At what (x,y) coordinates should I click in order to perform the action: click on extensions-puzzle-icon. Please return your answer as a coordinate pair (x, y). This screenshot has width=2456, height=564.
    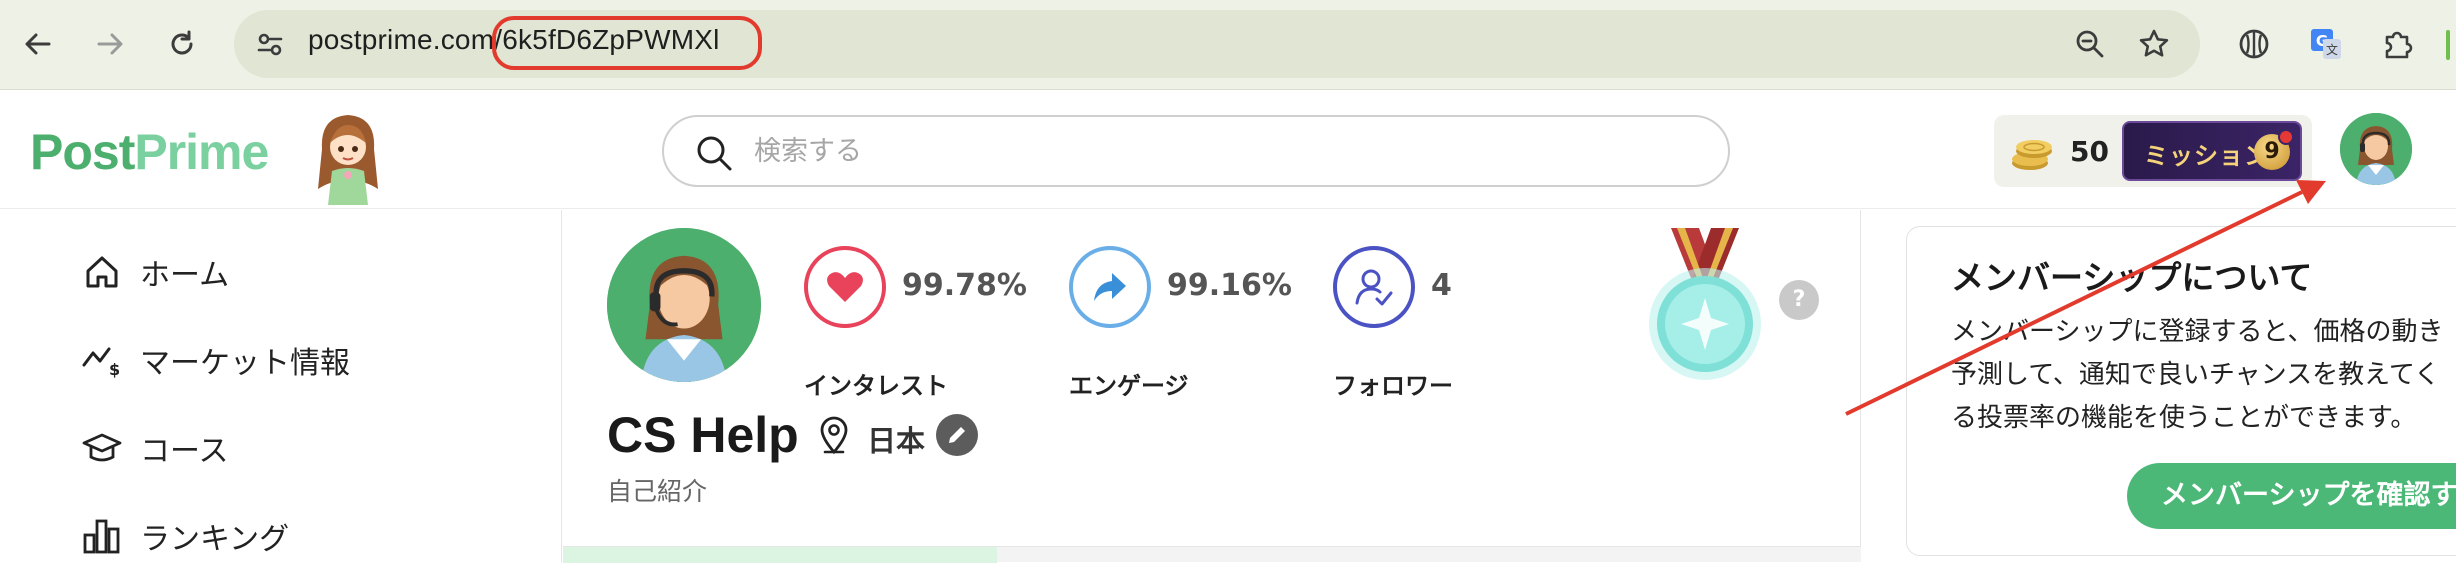
    Looking at the image, I should click on (2398, 44).